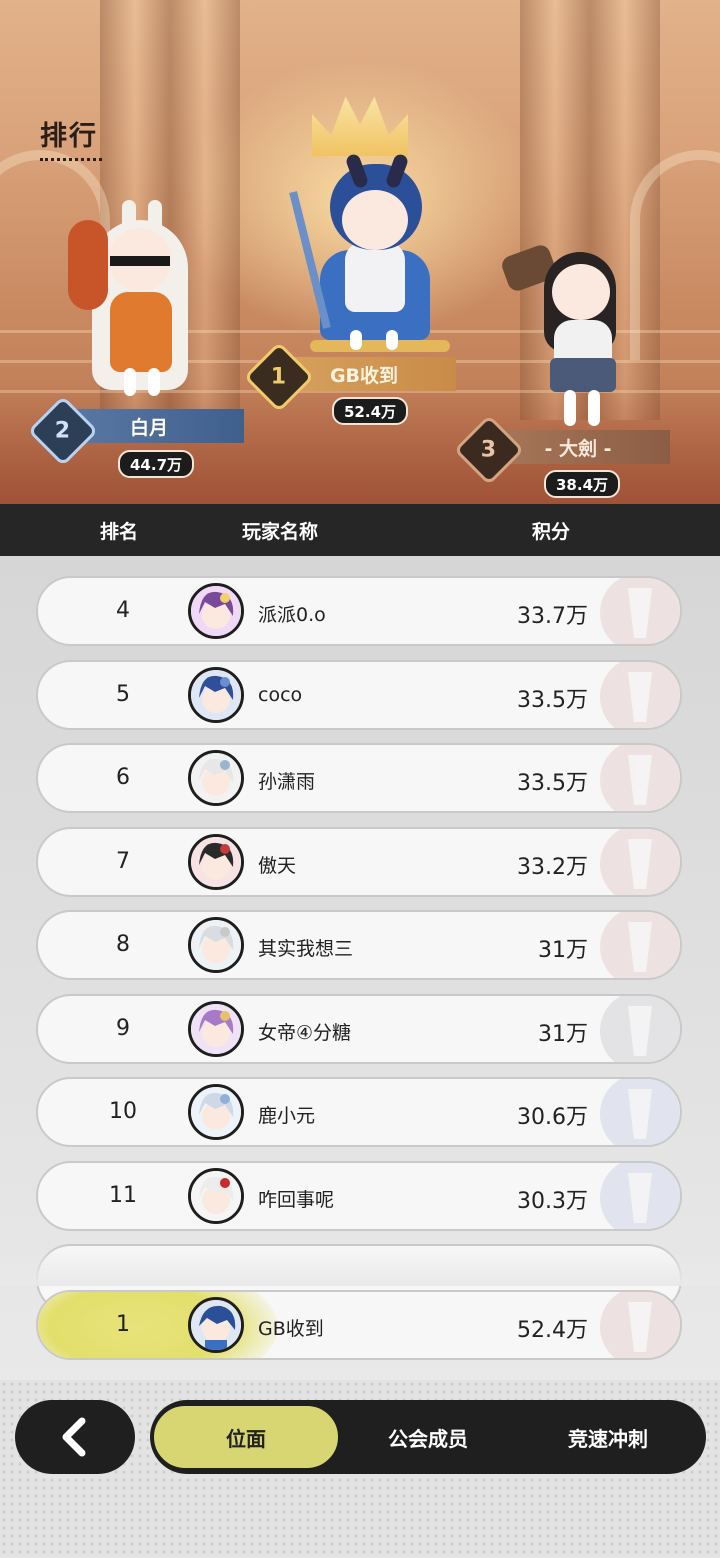  What do you see at coordinates (552, 1117) in the screenshot?
I see `player-score: 30.6万` at bounding box center [552, 1117].